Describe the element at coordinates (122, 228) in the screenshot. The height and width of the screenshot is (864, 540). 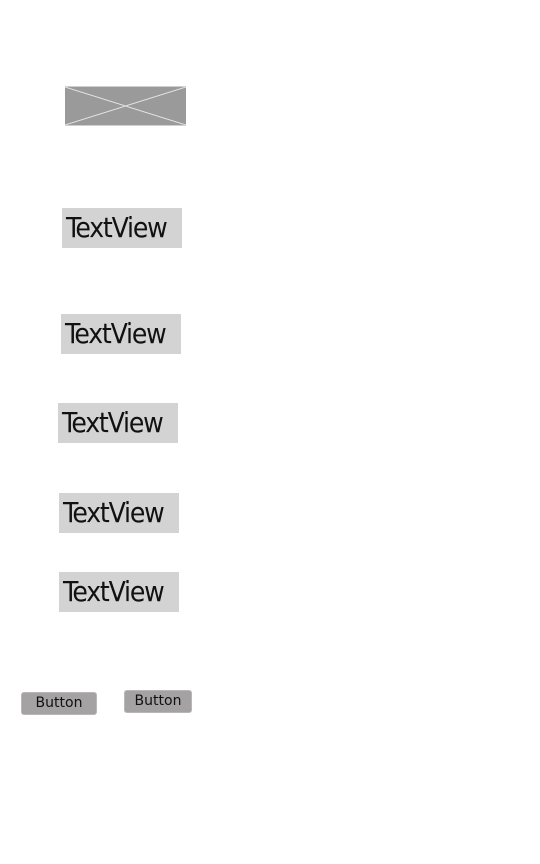
I see `text-view-1: TextView` at that location.